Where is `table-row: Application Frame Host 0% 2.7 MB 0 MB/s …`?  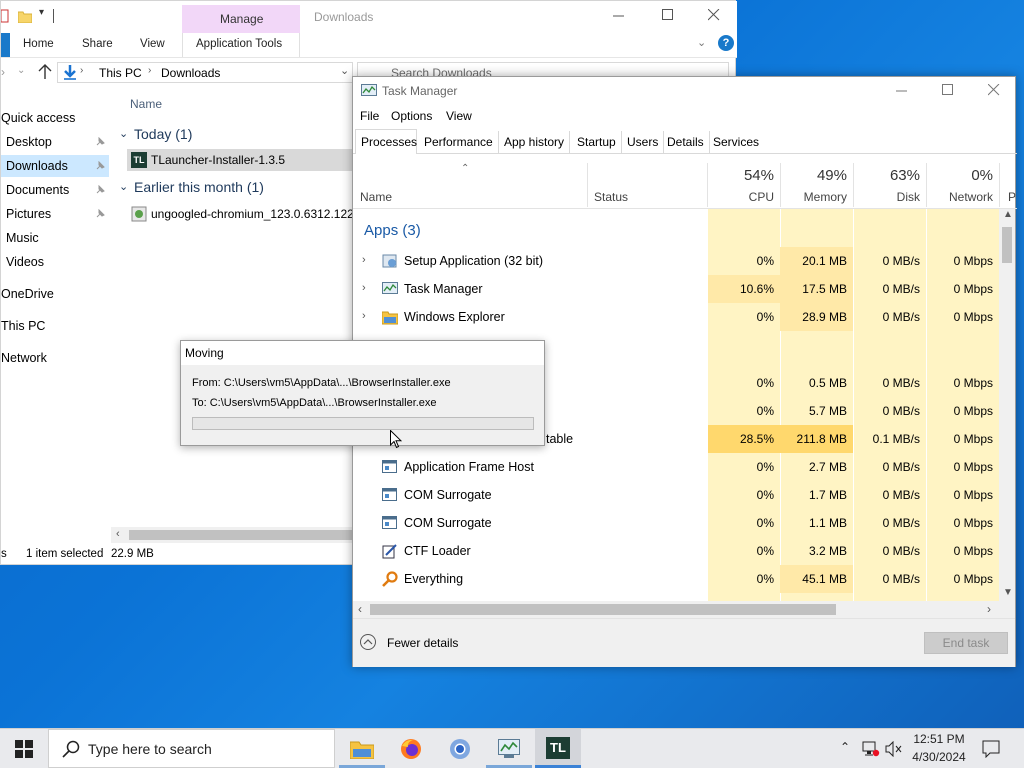 table-row: Application Frame Host 0% 2.7 MB 0 MB/s … is located at coordinates (676, 467).